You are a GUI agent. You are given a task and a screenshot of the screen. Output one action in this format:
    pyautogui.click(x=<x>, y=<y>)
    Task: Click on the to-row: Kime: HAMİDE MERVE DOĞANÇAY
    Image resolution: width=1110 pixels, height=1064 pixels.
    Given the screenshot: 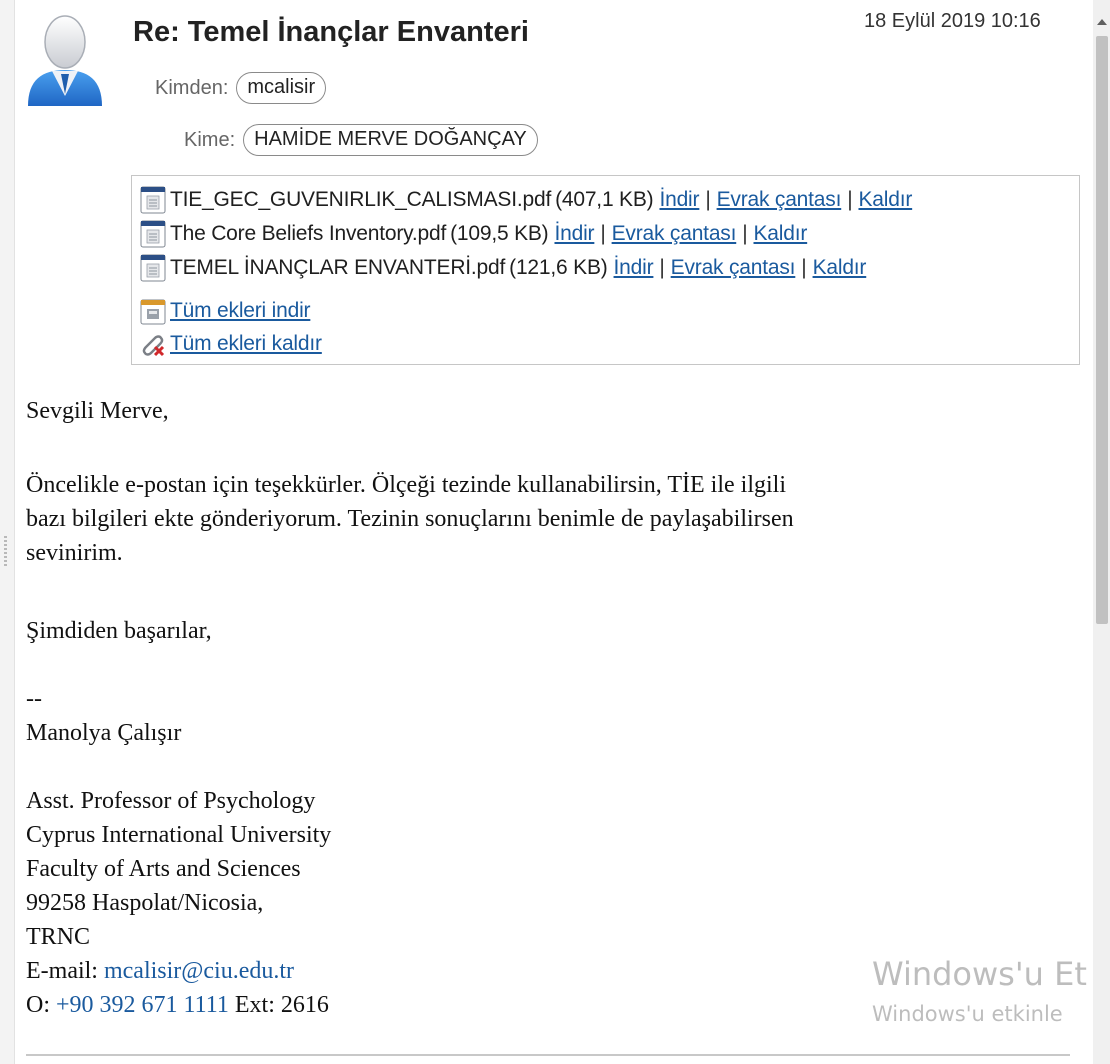 What is the action you would take?
    pyautogui.click(x=361, y=140)
    